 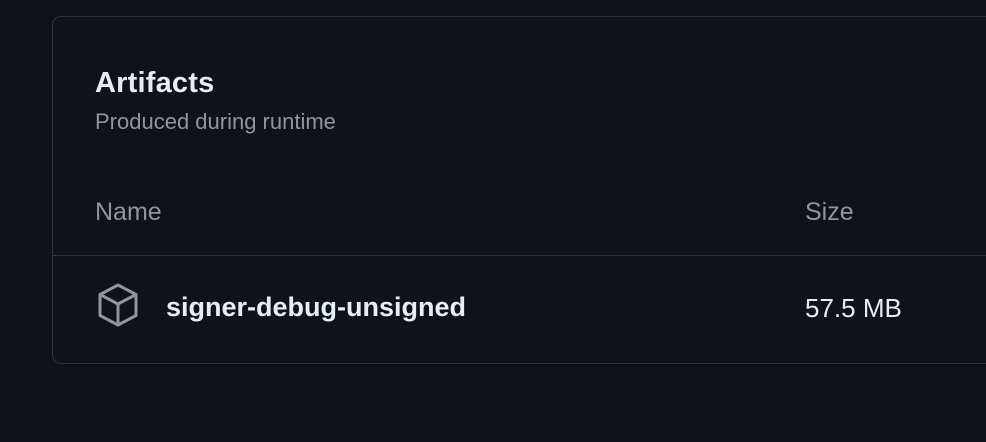 I want to click on package-icon, so click(x=118, y=305).